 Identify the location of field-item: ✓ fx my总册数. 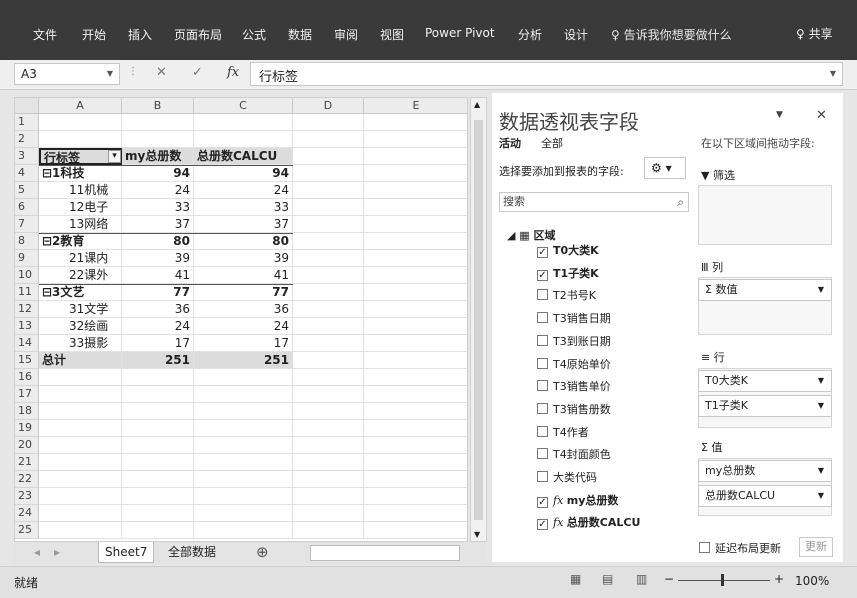
(577, 501).